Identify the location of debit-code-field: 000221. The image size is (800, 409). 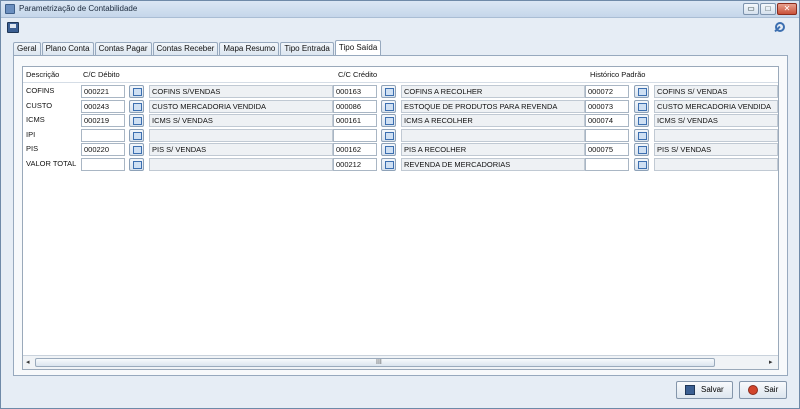
(103, 91).